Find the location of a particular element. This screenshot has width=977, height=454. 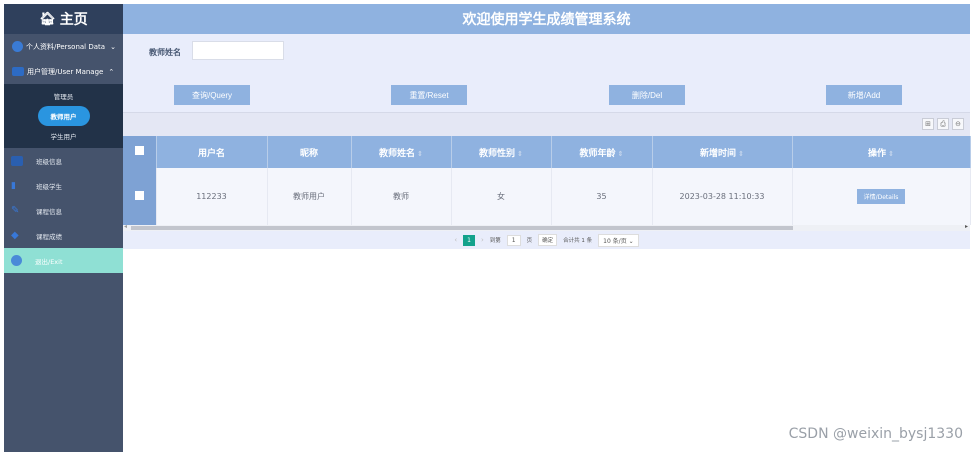

sidebar-item-student-users: 学生用户 is located at coordinates (63, 136).